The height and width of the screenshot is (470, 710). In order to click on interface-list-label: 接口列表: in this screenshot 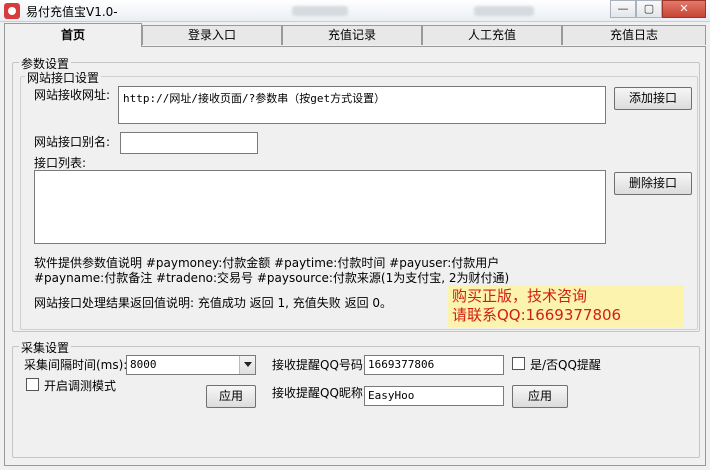, I will do `click(60, 163)`.